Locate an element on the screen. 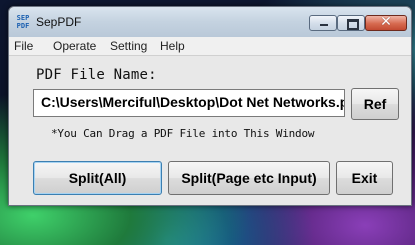 The image size is (415, 245). menu-operate: Operate is located at coordinates (74, 46).